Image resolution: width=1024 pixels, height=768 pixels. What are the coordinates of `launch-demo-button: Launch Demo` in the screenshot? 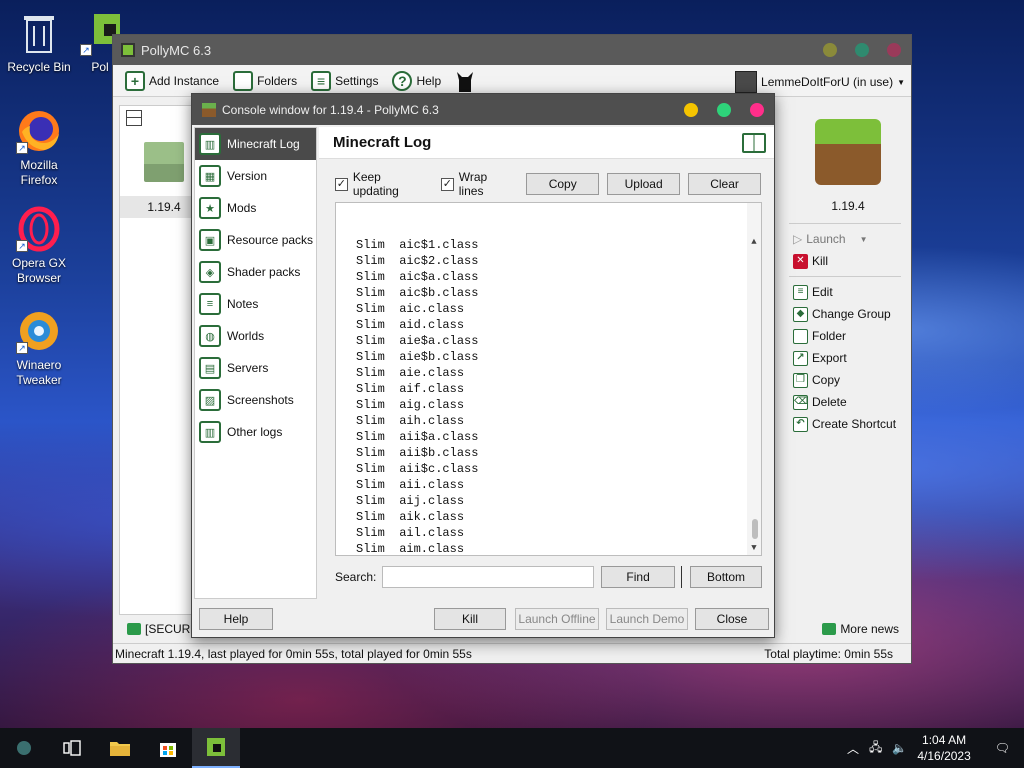 It's located at (647, 619).